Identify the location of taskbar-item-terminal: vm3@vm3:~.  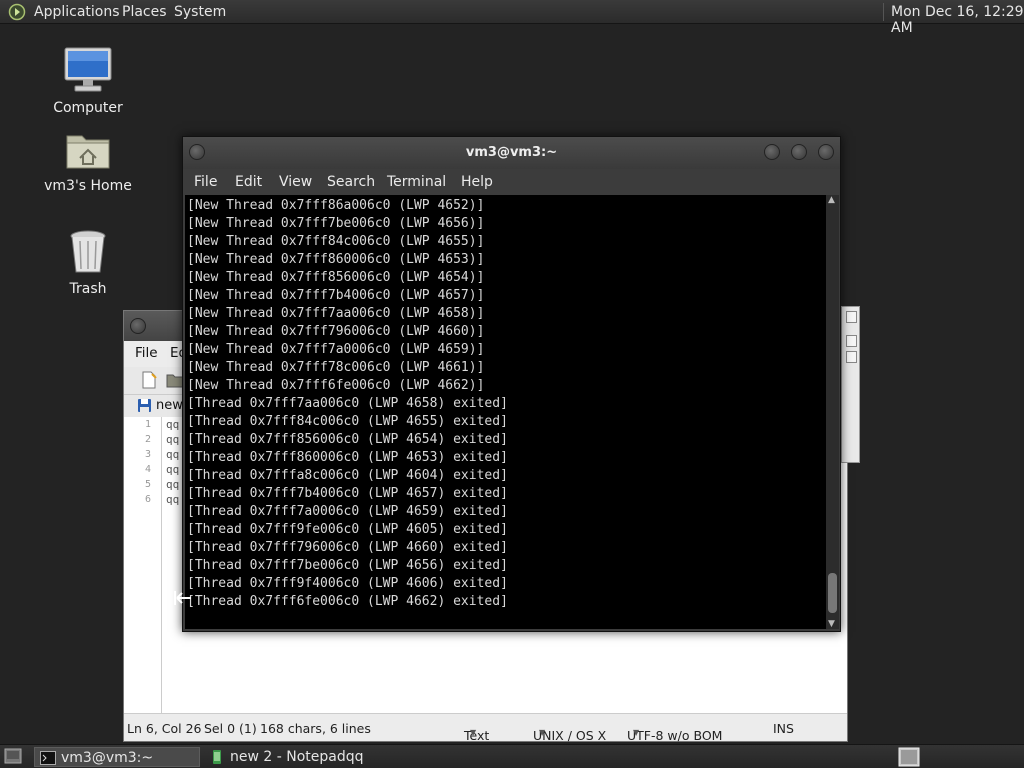
(117, 757).